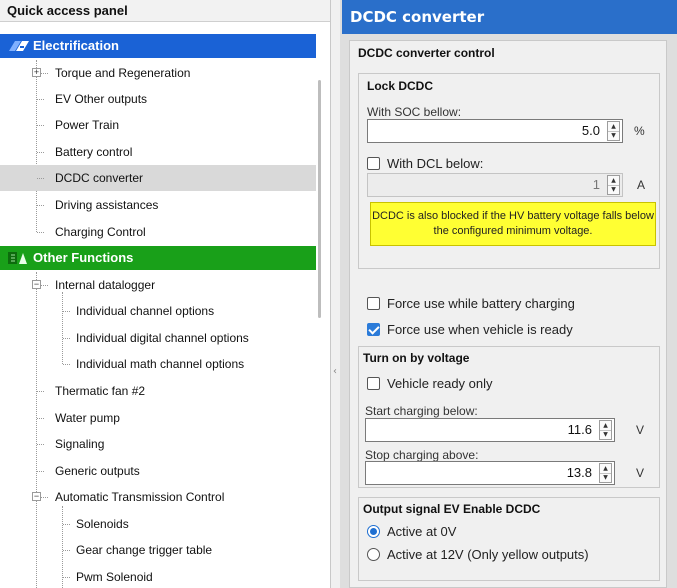 The height and width of the screenshot is (588, 677). Describe the element at coordinates (319, 199) in the screenshot. I see `scrollbar-thumb` at that location.